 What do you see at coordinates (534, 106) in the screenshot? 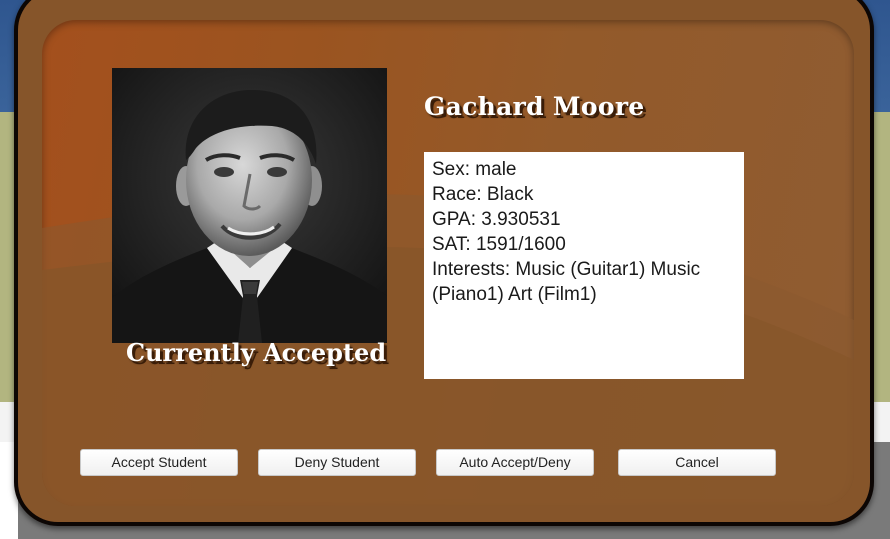
I see `student-name: Gachard Moore` at bounding box center [534, 106].